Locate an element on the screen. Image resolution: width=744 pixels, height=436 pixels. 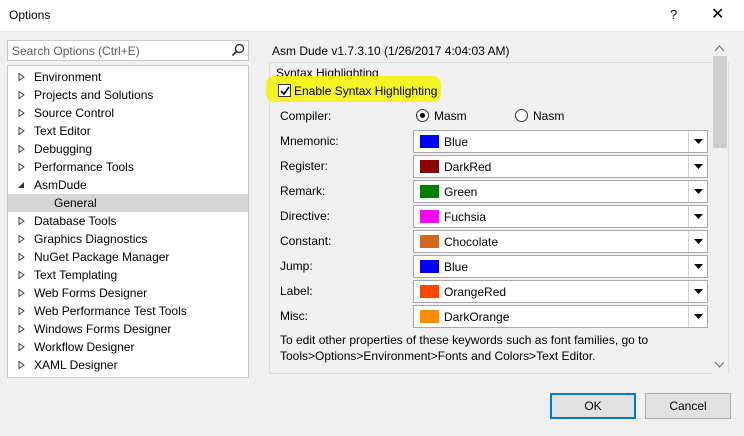
enable-syntax-highlighting-checkbox is located at coordinates (284, 90).